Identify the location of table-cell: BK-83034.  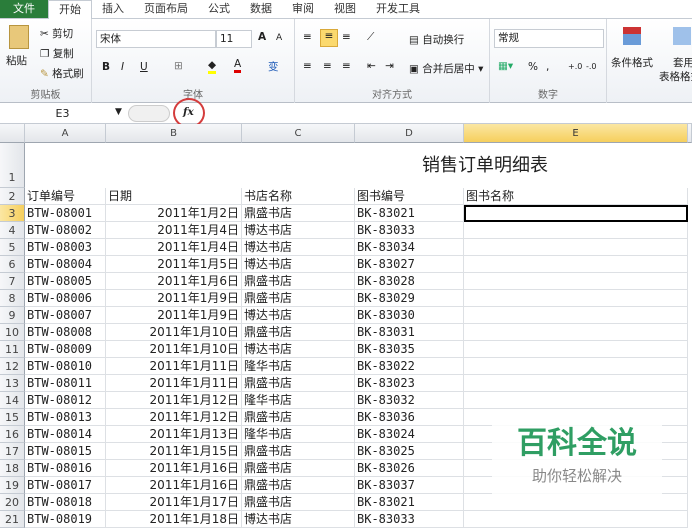
(409, 247).